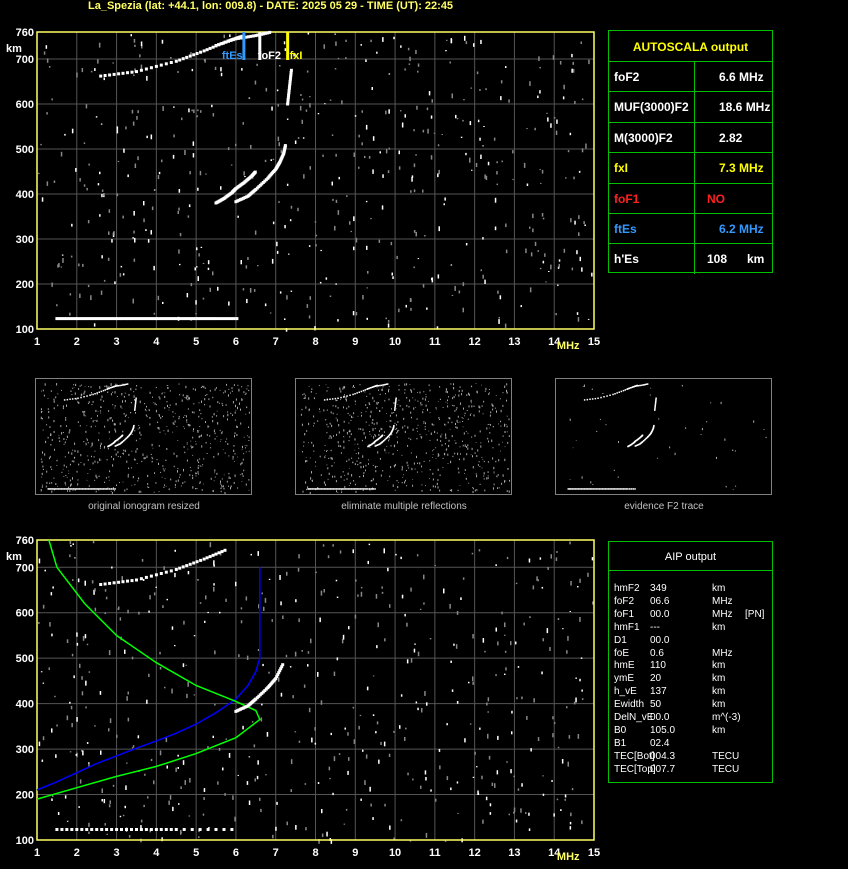 The width and height of the screenshot is (848, 869). What do you see at coordinates (694, 704) in the screenshot?
I see `aip-row: Ewidth 50 km` at bounding box center [694, 704].